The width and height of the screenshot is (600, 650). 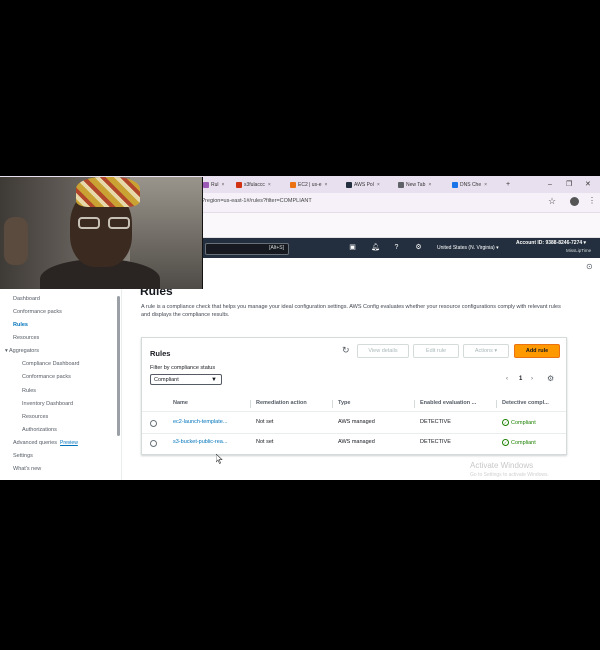 I want to click on sidebar-item-rules: Rules, so click(x=20, y=325).